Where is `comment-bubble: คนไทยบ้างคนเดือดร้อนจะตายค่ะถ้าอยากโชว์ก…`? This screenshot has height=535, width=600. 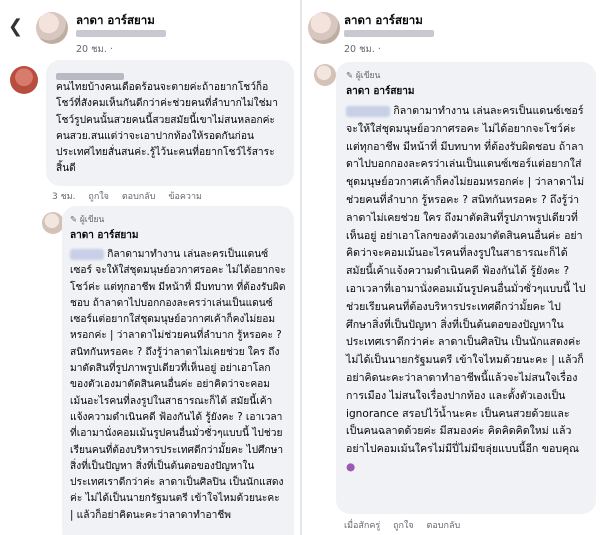 comment-bubble: คนไทยบ้างคนเดือดร้อนจะตายค่ะถ้าอยากโชว์ก… is located at coordinates (170, 123).